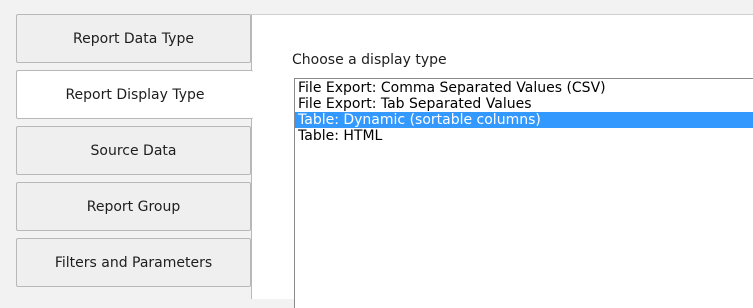 This screenshot has height=308, width=753. I want to click on tab-label: Filters and Parameters, so click(133, 262).